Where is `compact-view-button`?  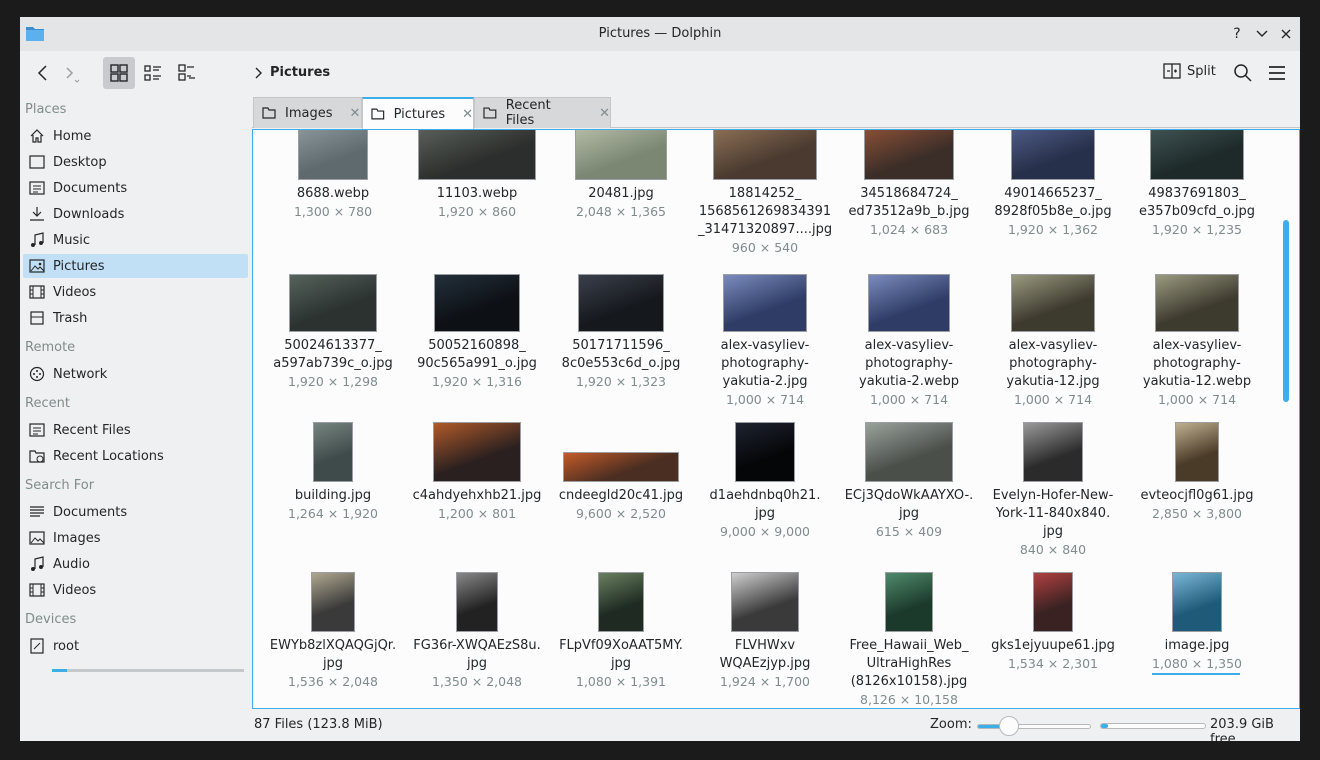
compact-view-button is located at coordinates (187, 73).